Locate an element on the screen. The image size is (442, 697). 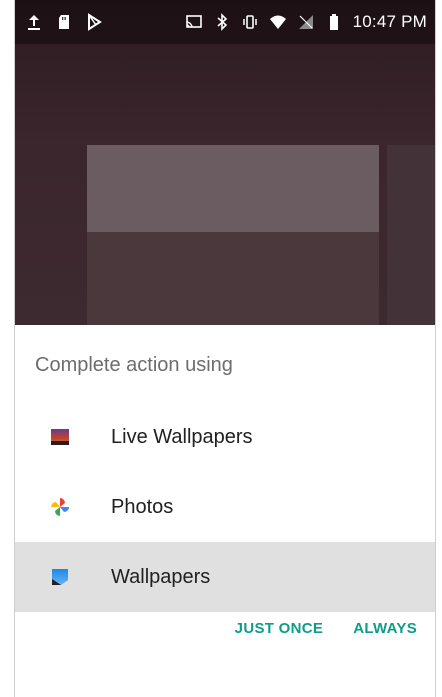
status-bar: 10:47 PM is located at coordinates (225, 22).